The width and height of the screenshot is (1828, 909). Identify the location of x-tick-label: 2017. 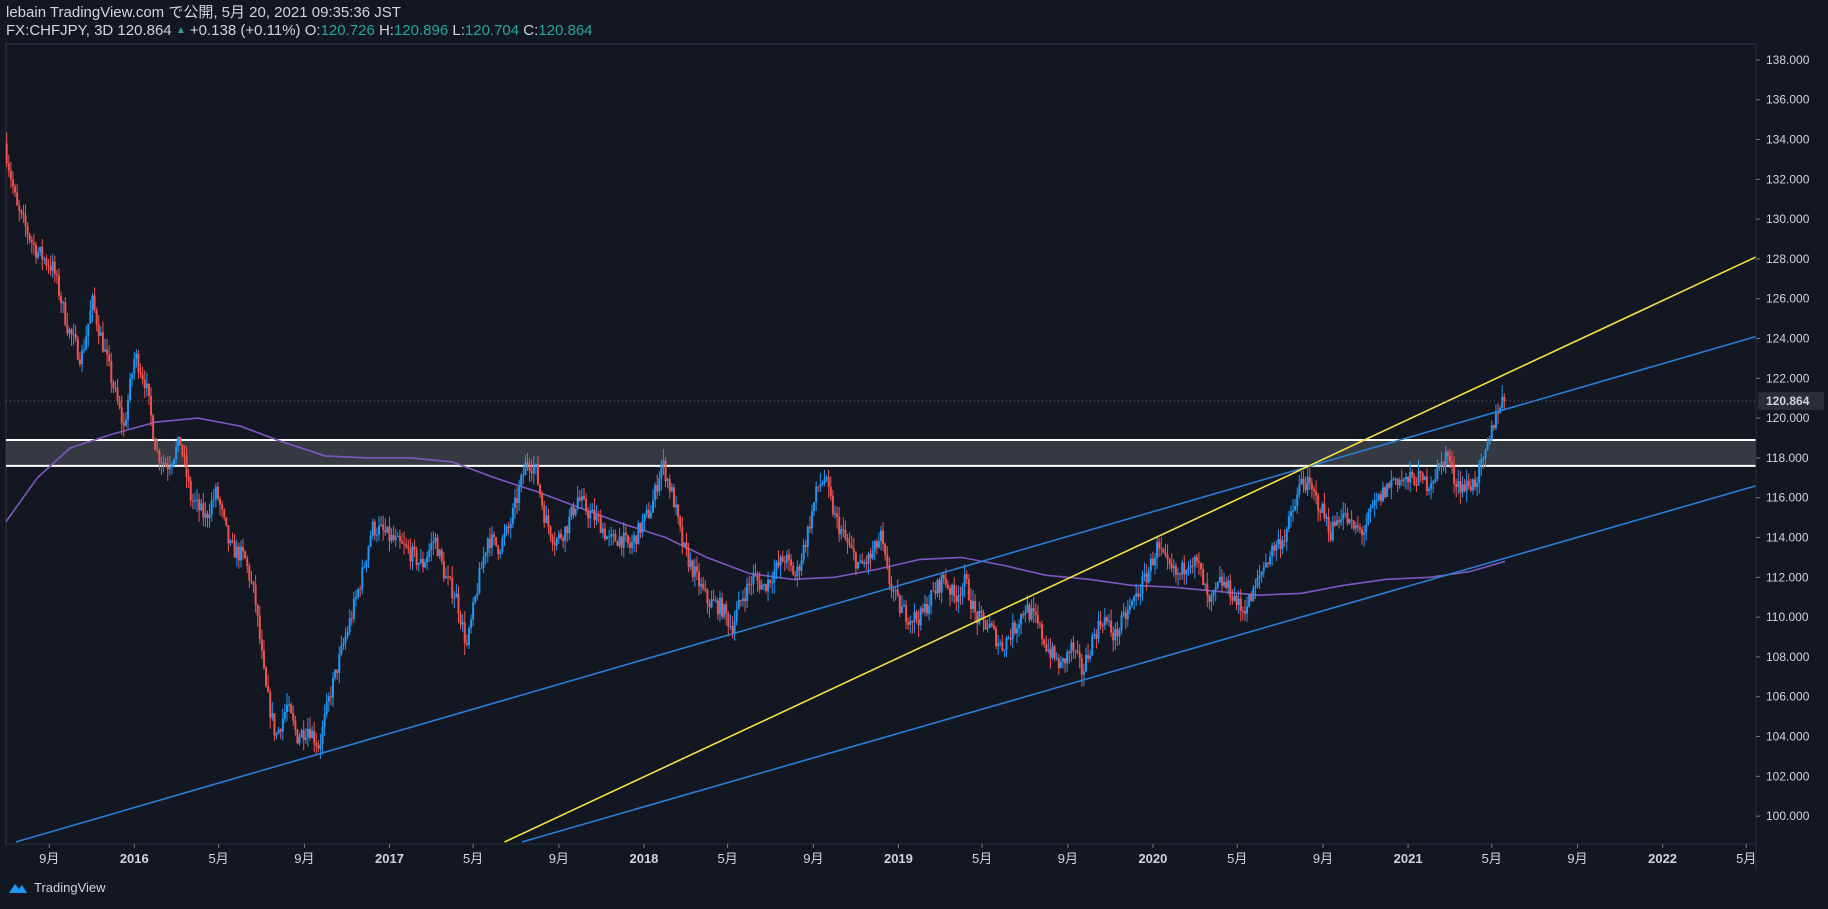
(389, 858).